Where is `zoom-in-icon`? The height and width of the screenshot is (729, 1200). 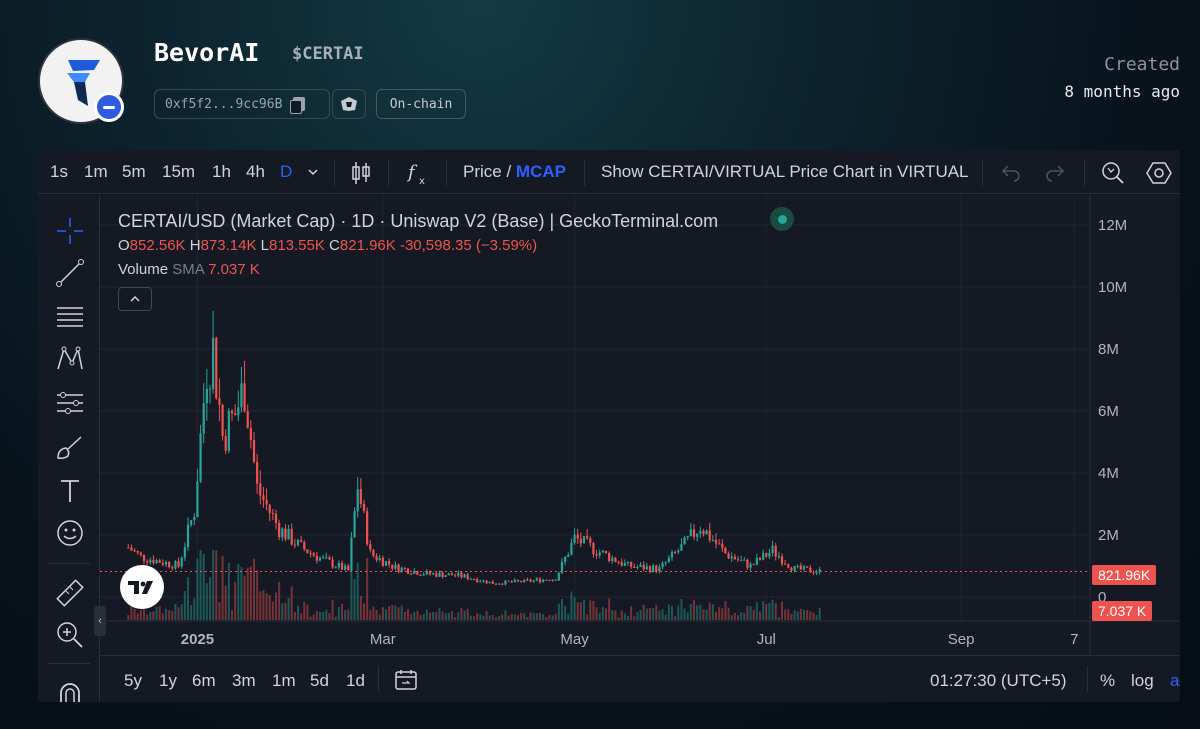 zoom-in-icon is located at coordinates (70, 635).